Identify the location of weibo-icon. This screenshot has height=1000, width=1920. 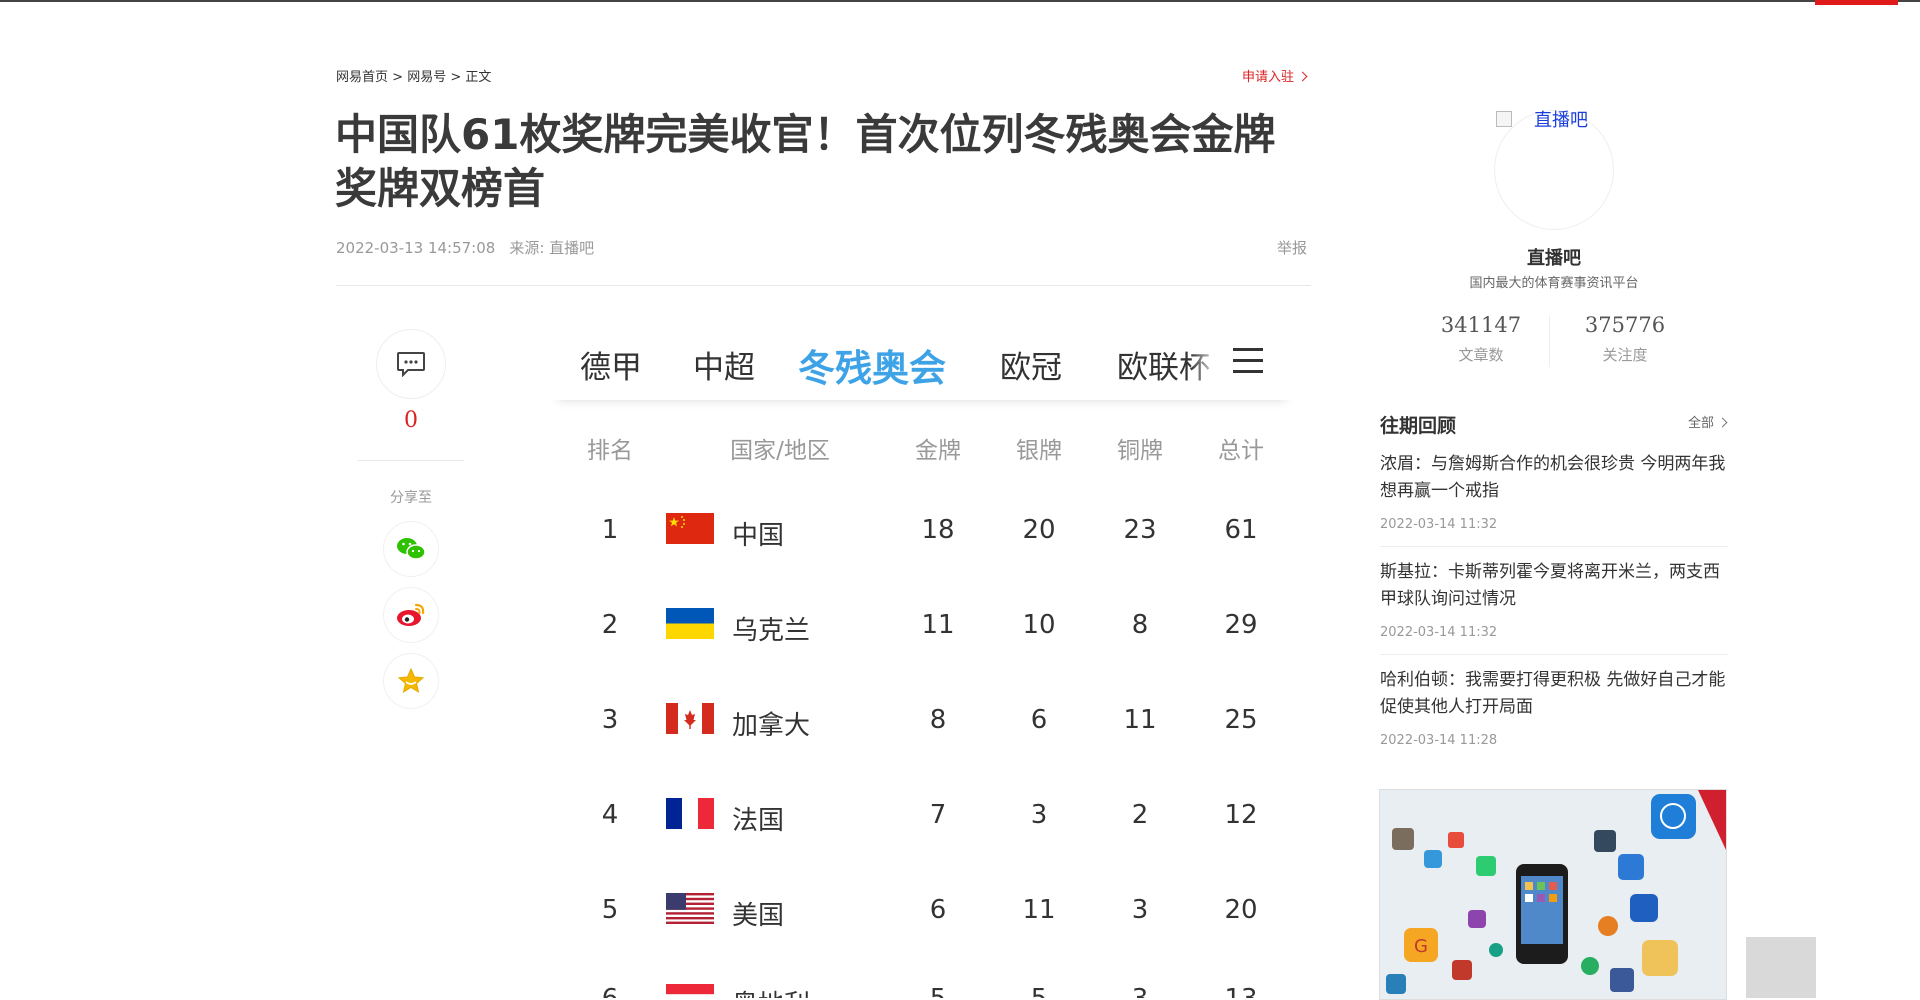
(411, 614).